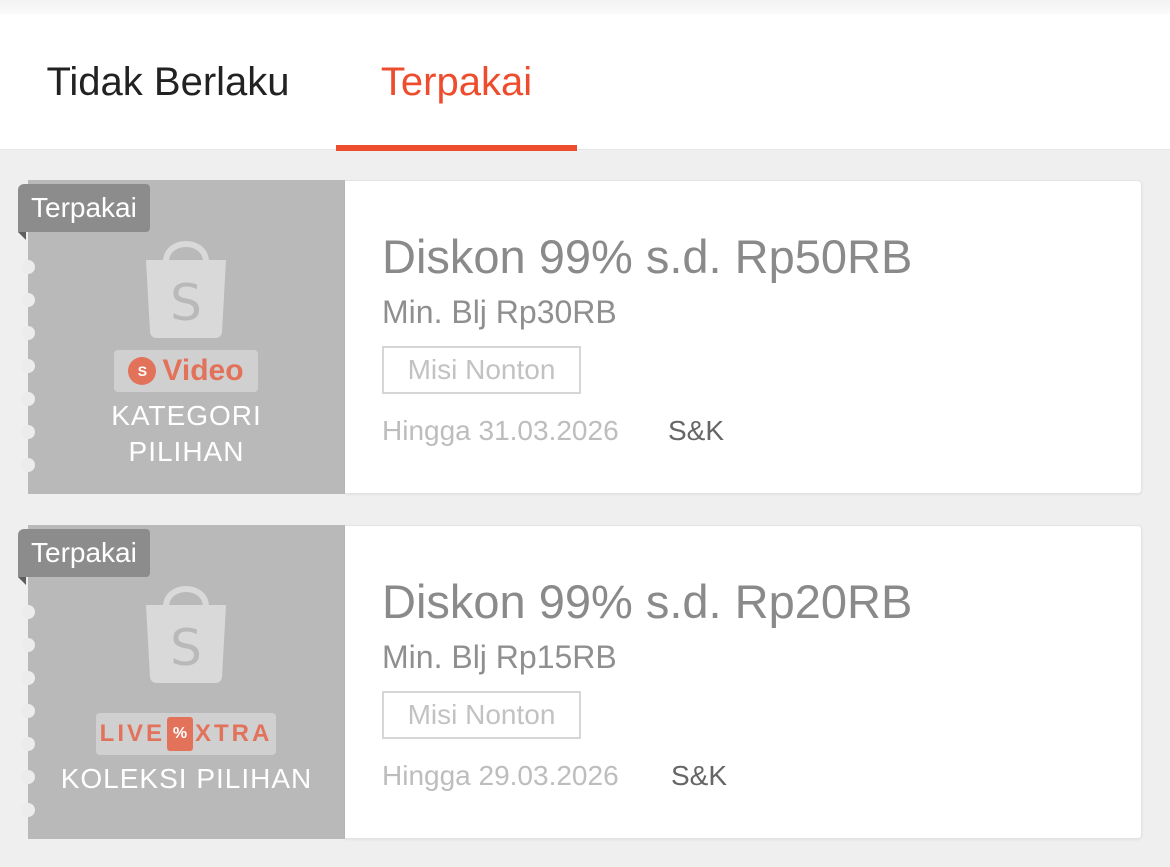 The image size is (1170, 867). I want to click on min-spend: Min. Blj Rp30RB, so click(499, 312).